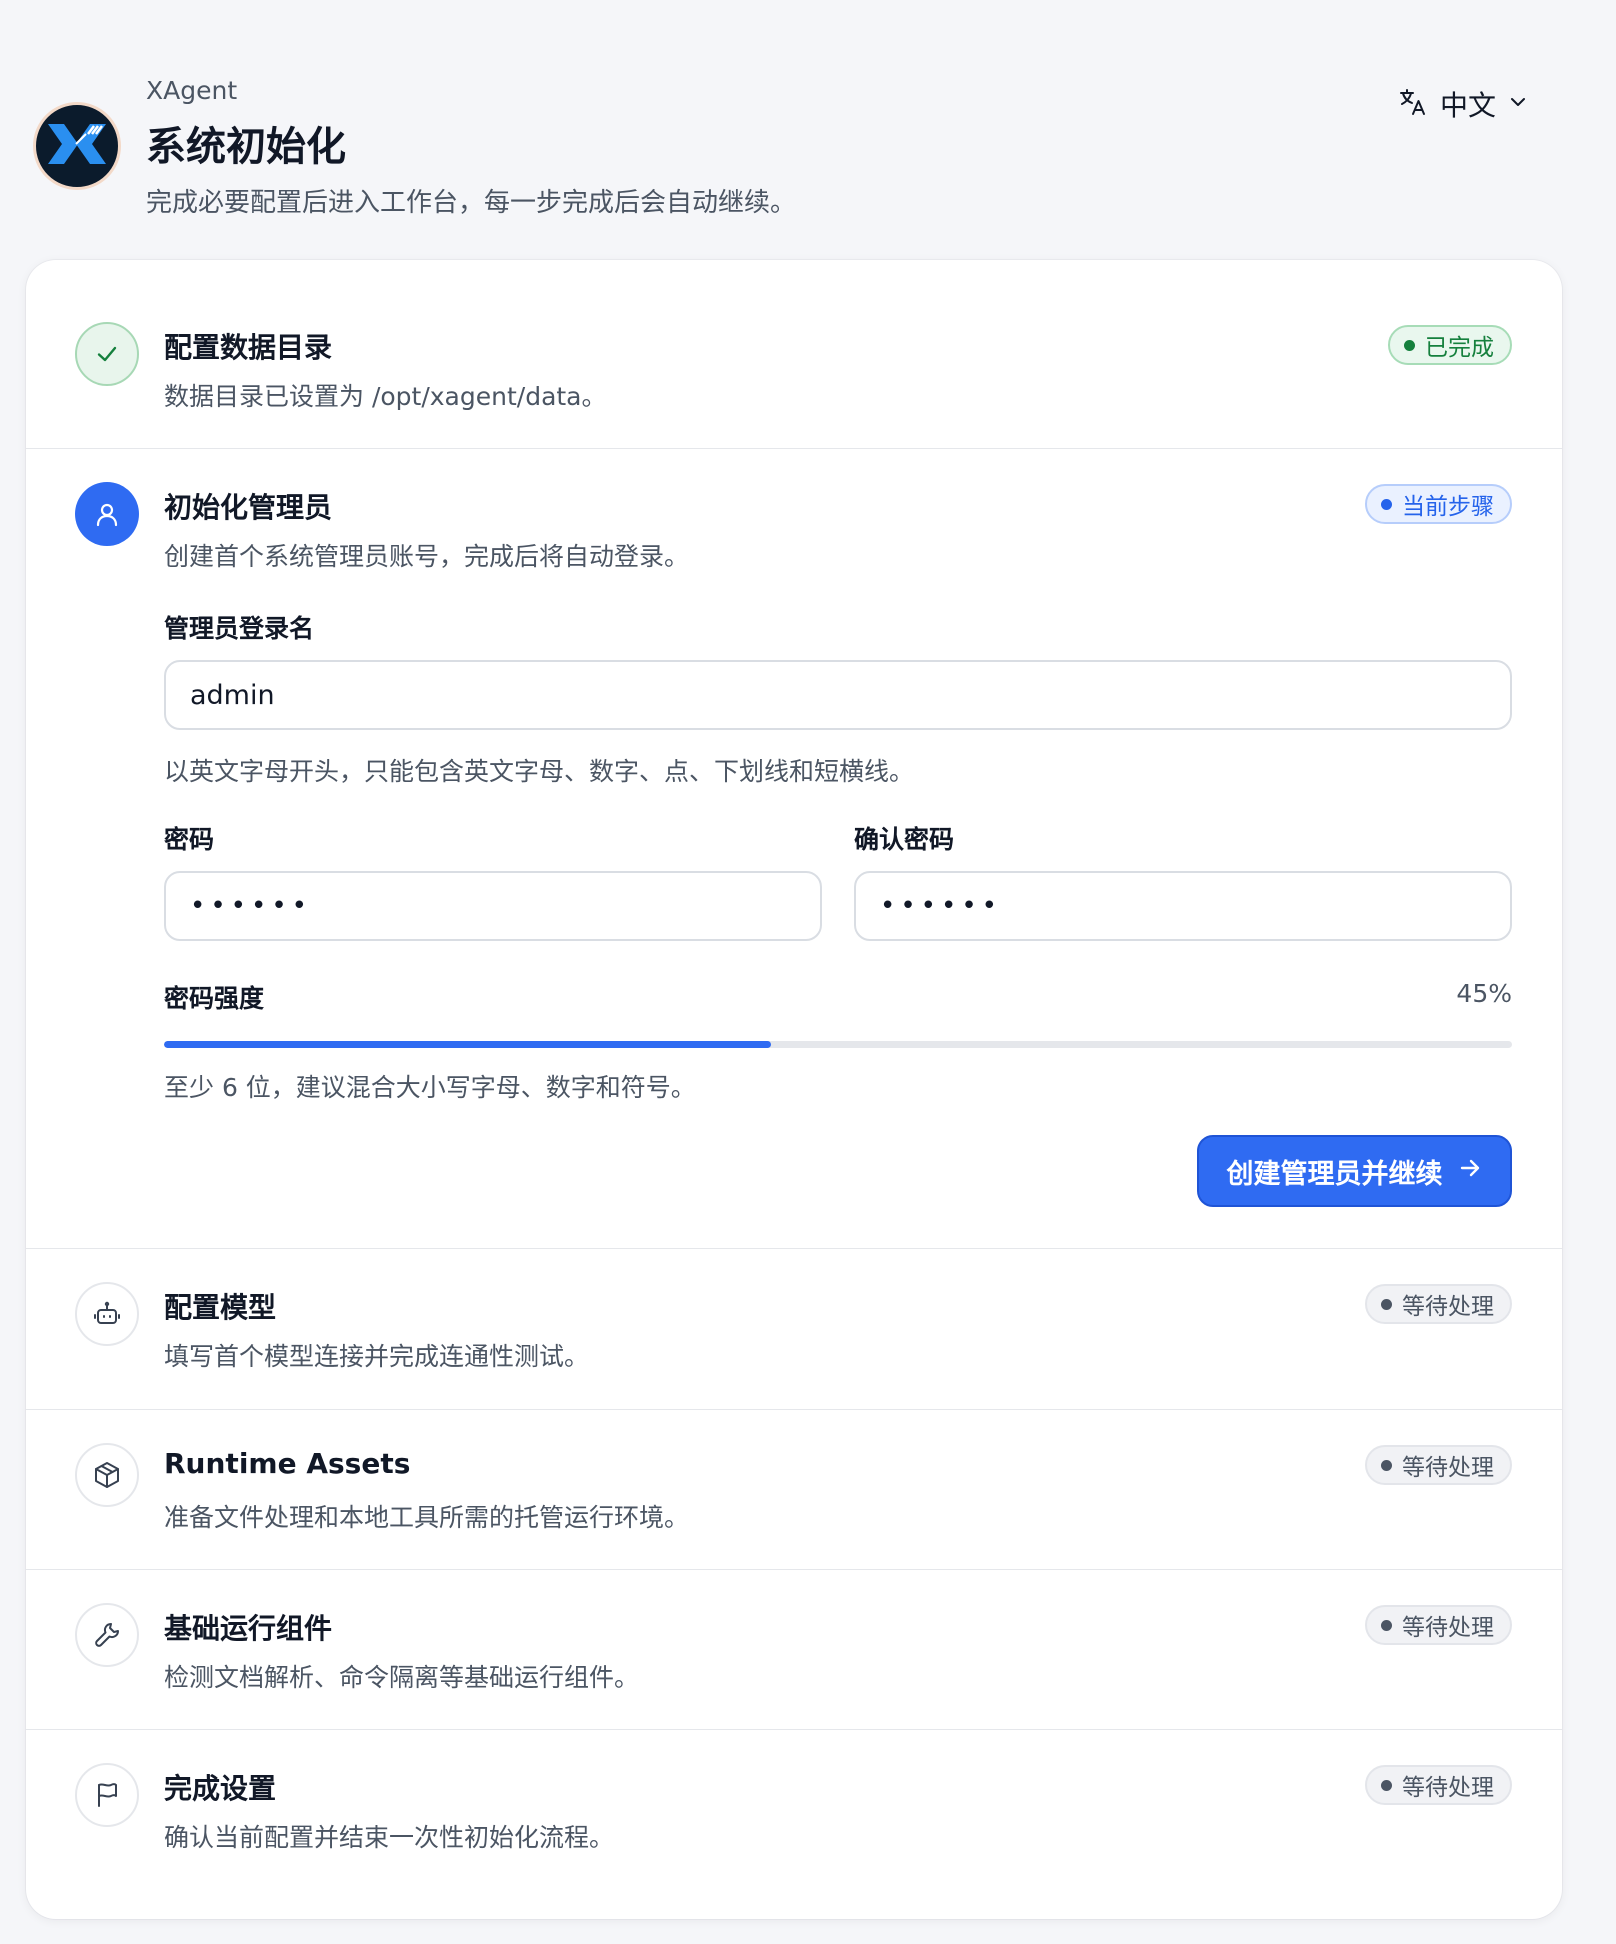 Image resolution: width=1616 pixels, height=1944 pixels. I want to click on wrench-icon, so click(107, 1635).